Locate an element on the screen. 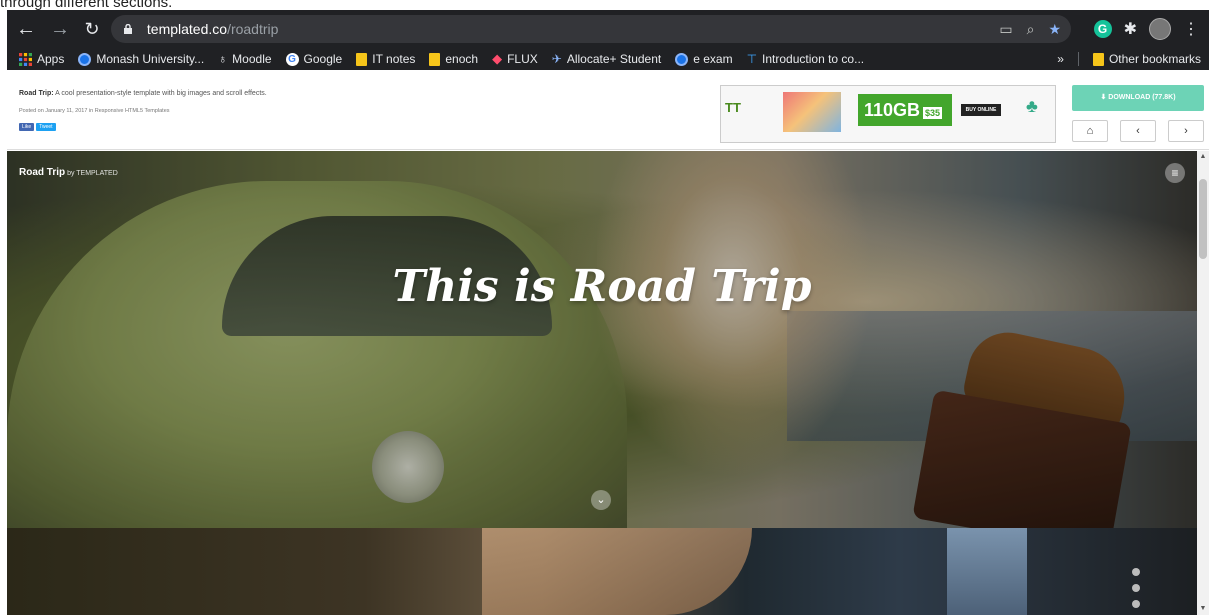 The width and height of the screenshot is (1209, 615). flux-icon: ◆ is located at coordinates (497, 58).